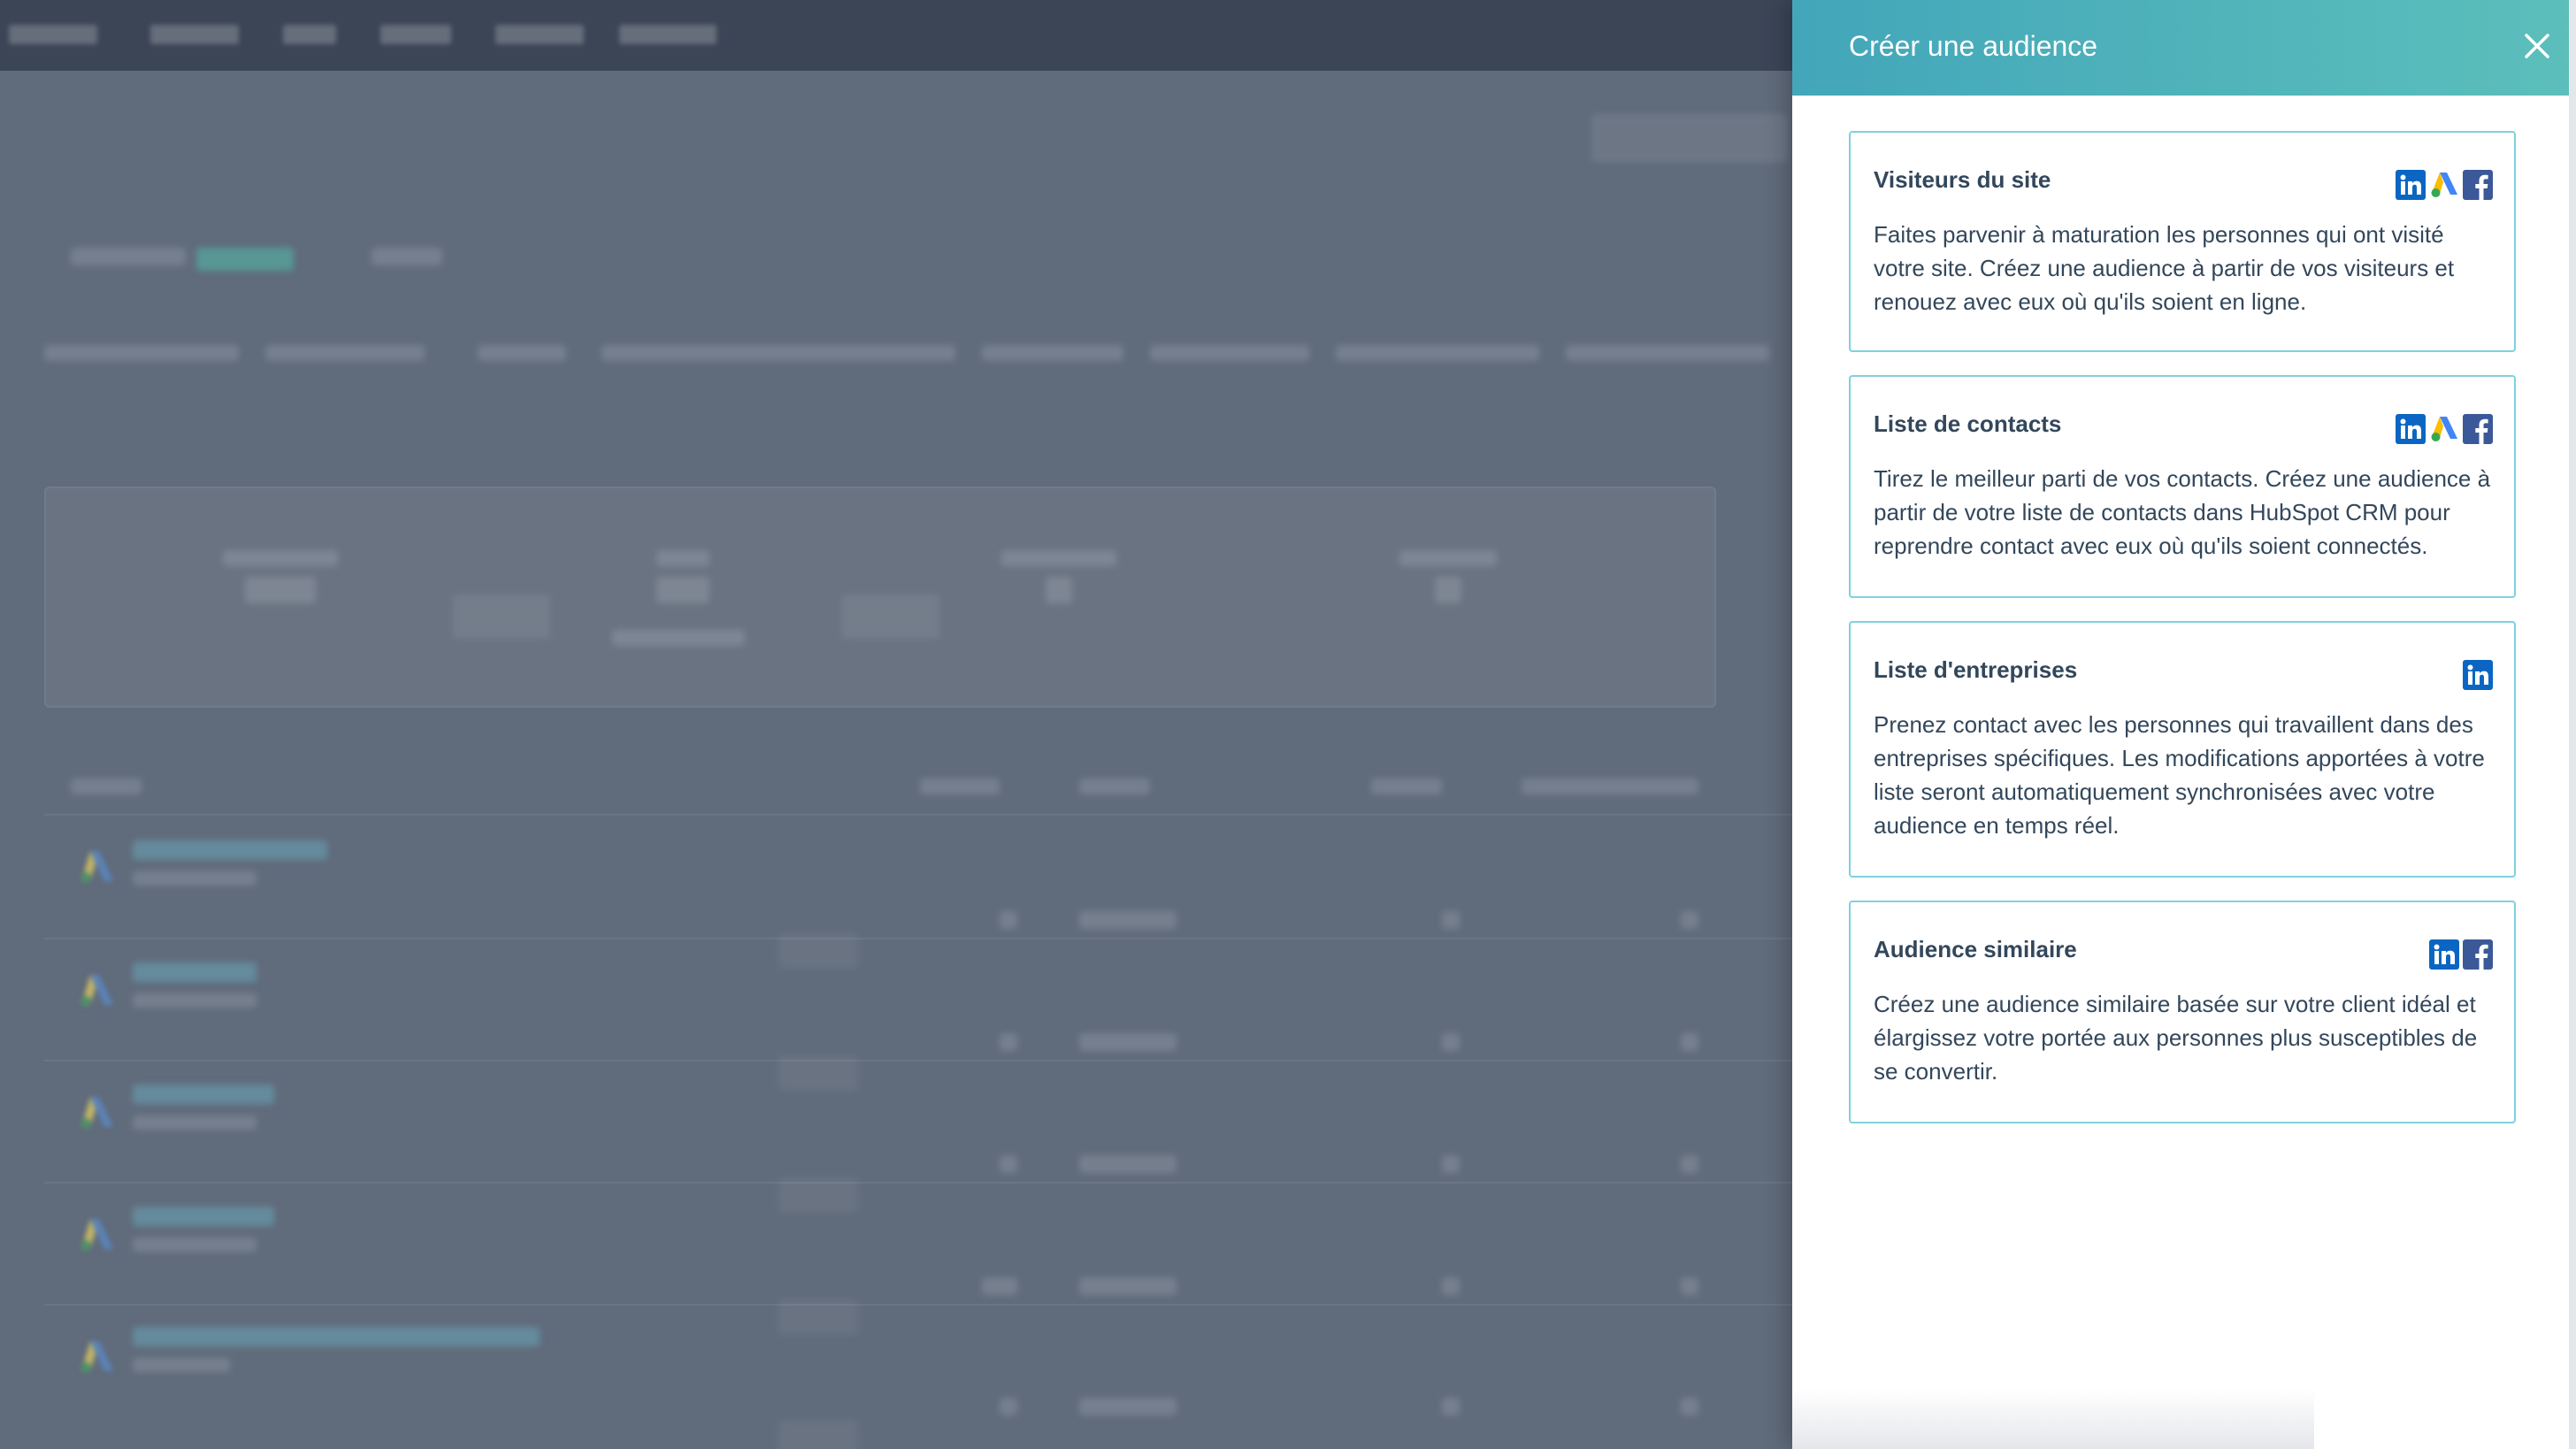  What do you see at coordinates (1968, 423) in the screenshot?
I see `option-title: Liste de contacts` at bounding box center [1968, 423].